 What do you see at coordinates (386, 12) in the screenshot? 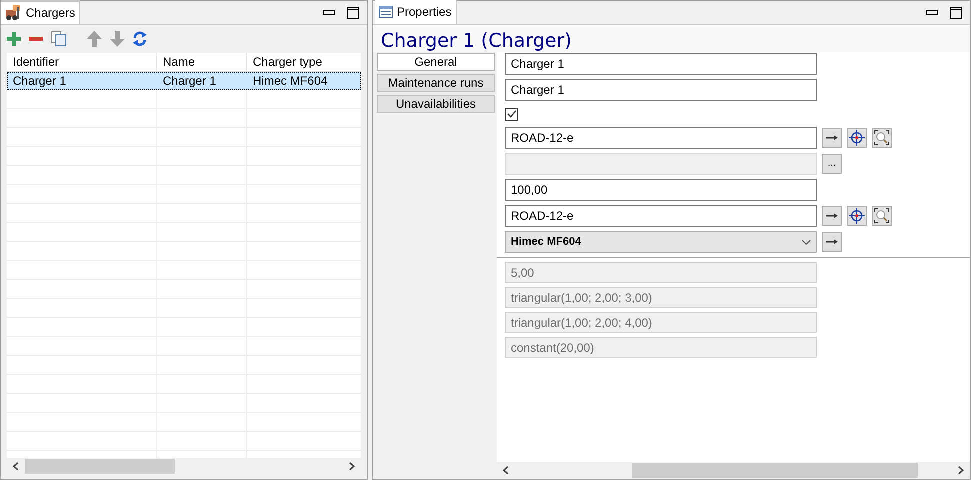
I see `table-icon` at bounding box center [386, 12].